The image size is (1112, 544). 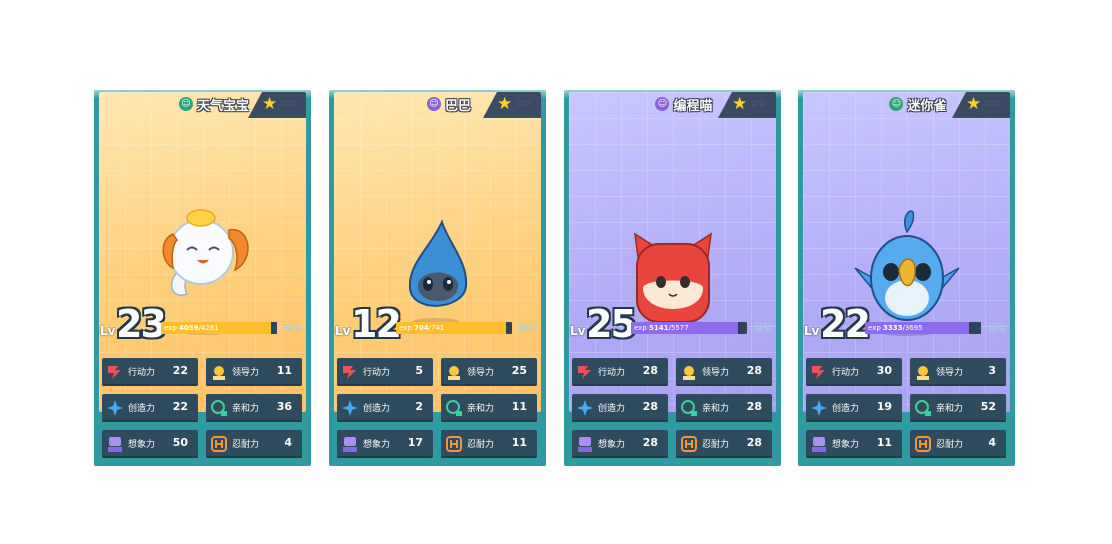 I want to click on stat-creativity: 创造力 19, so click(x=854, y=408).